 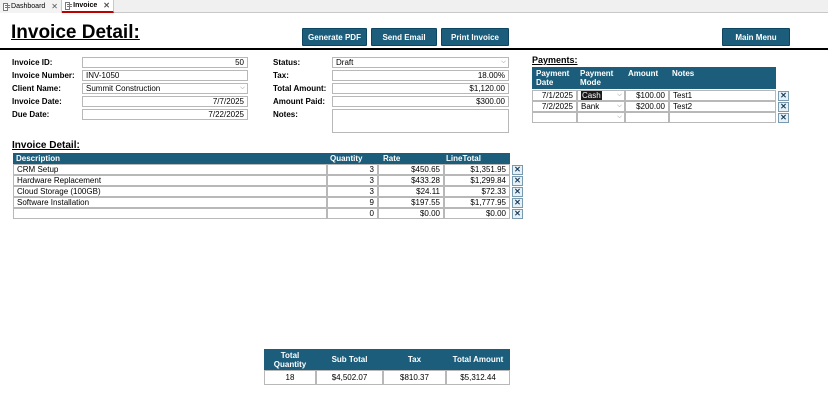 What do you see at coordinates (420, 75) in the screenshot?
I see `tax-field: 18.00%` at bounding box center [420, 75].